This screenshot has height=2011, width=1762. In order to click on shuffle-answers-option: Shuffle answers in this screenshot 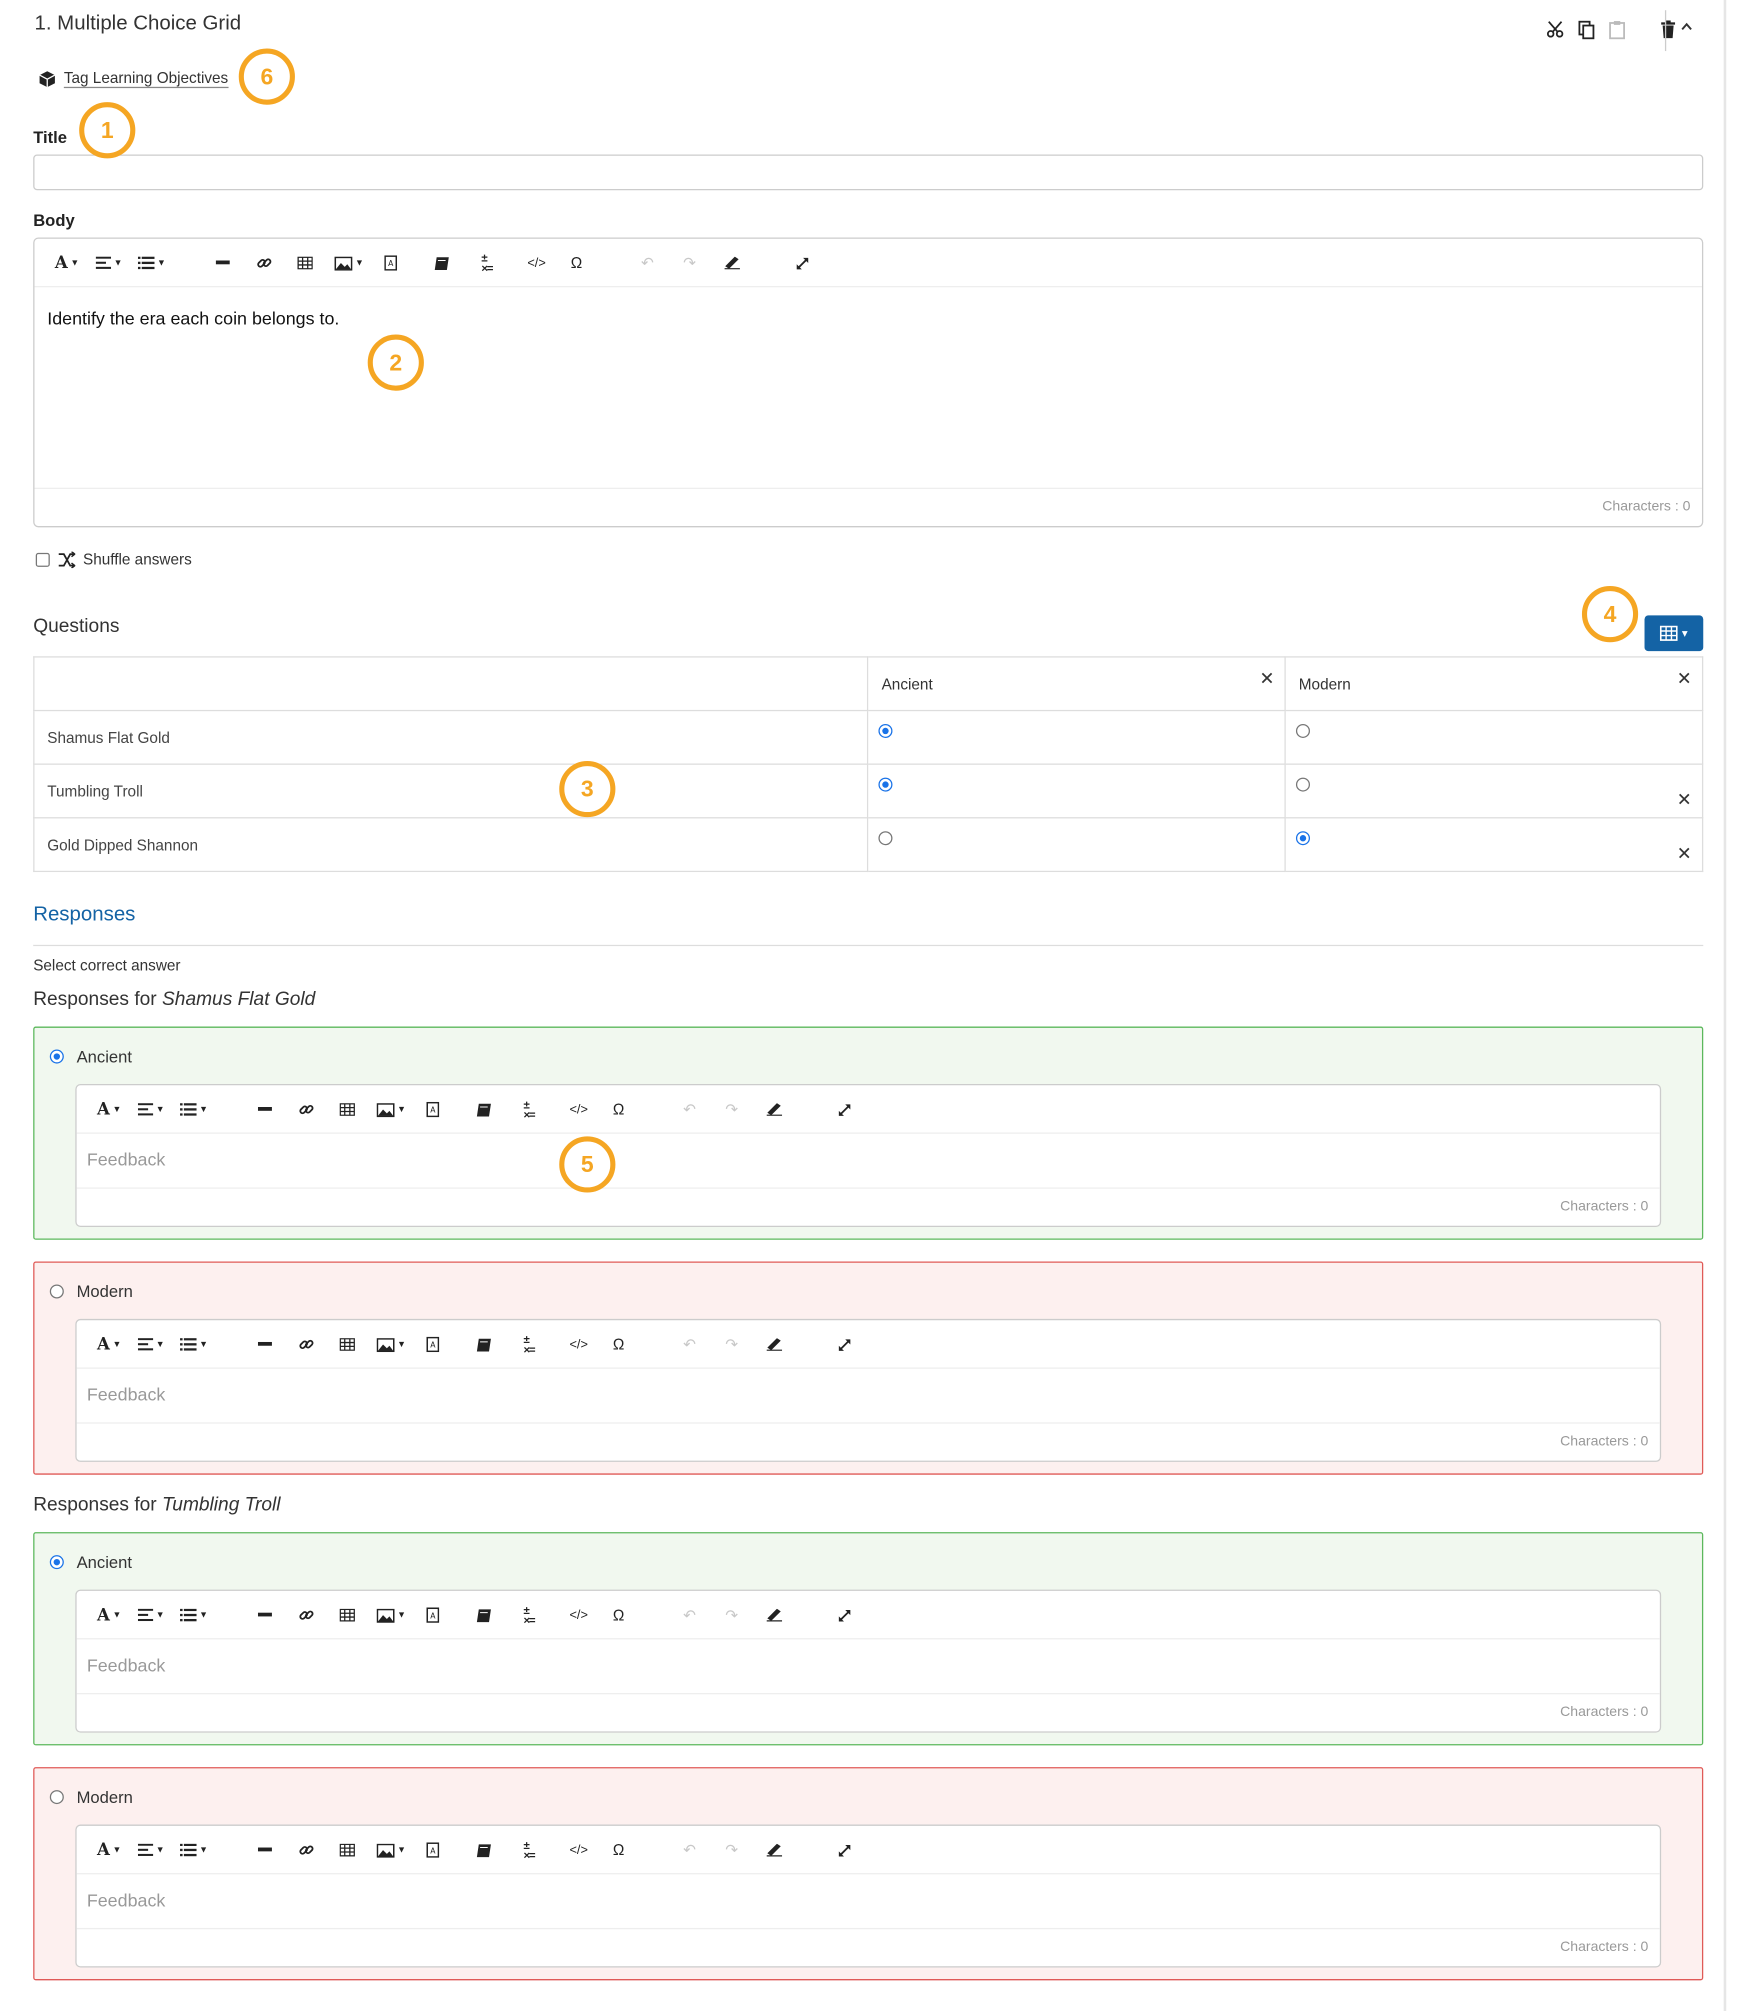, I will do `click(113, 559)`.